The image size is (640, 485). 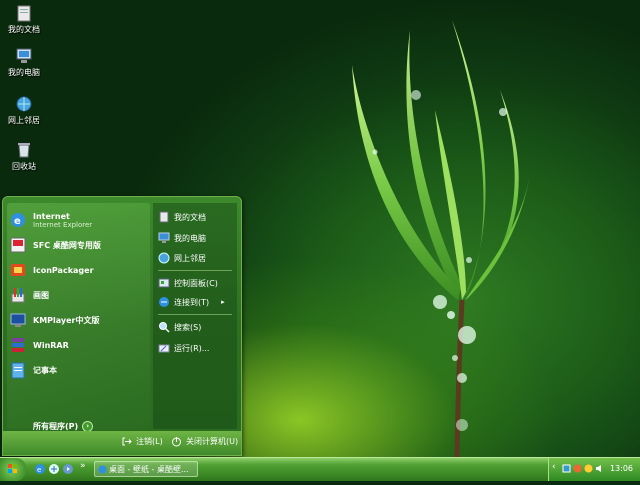 I want to click on desktop-icon-label: 我的电脑, so click(x=24, y=72).